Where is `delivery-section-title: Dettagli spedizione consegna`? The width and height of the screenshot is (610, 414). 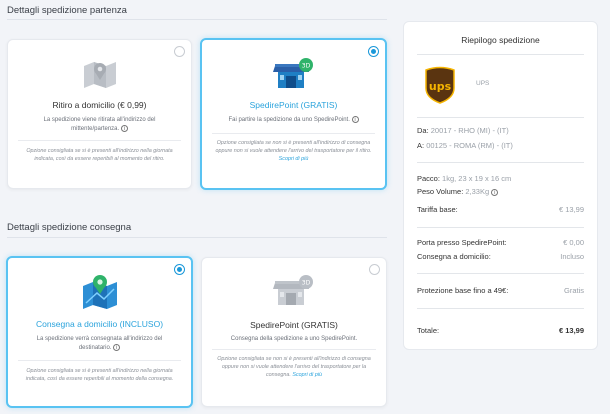 delivery-section-title: Dettagli spedizione consegna is located at coordinates (69, 227).